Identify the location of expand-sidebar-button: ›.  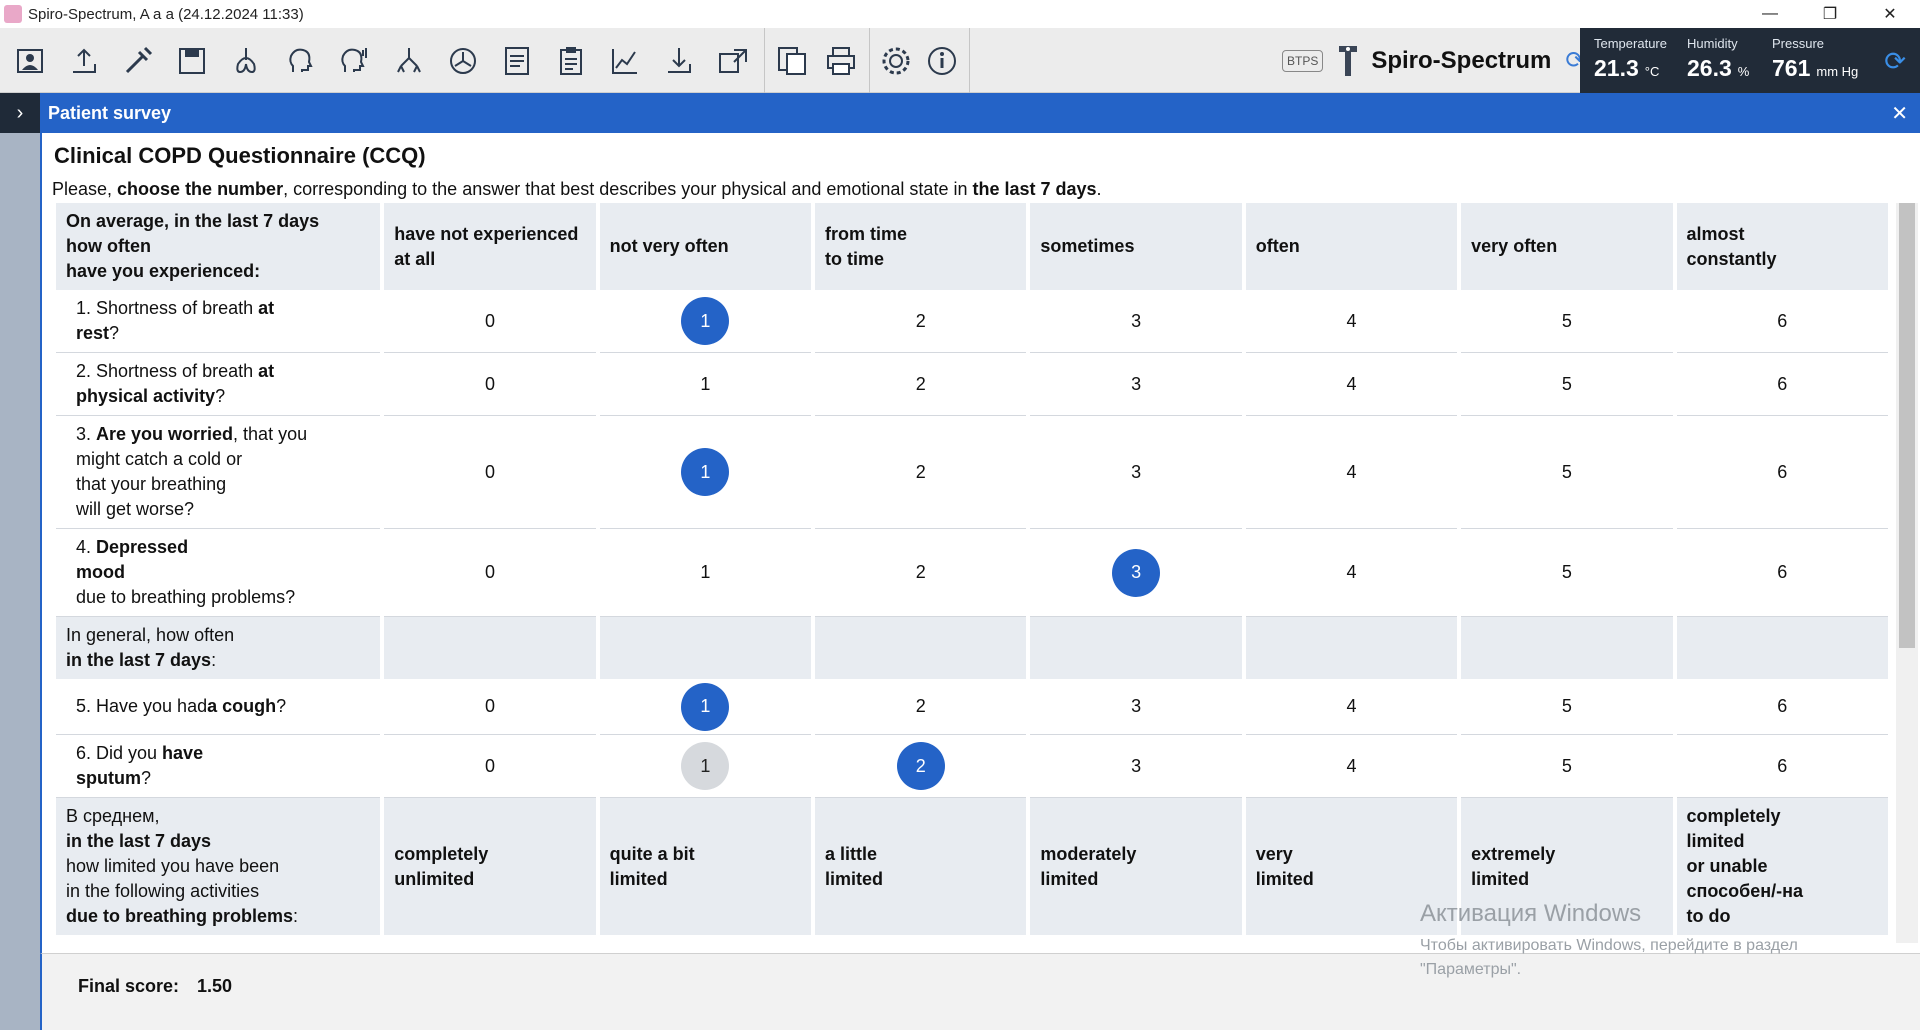
(20, 113).